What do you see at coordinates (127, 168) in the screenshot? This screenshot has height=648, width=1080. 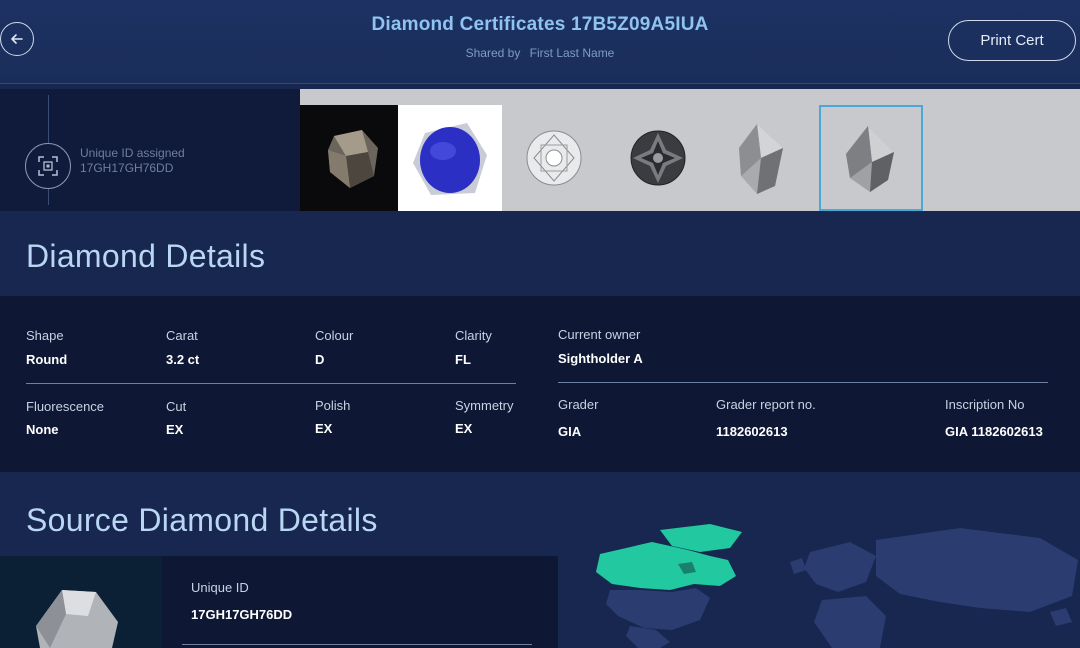 I see `uid-assigned-value: 17GH17GH76DD` at bounding box center [127, 168].